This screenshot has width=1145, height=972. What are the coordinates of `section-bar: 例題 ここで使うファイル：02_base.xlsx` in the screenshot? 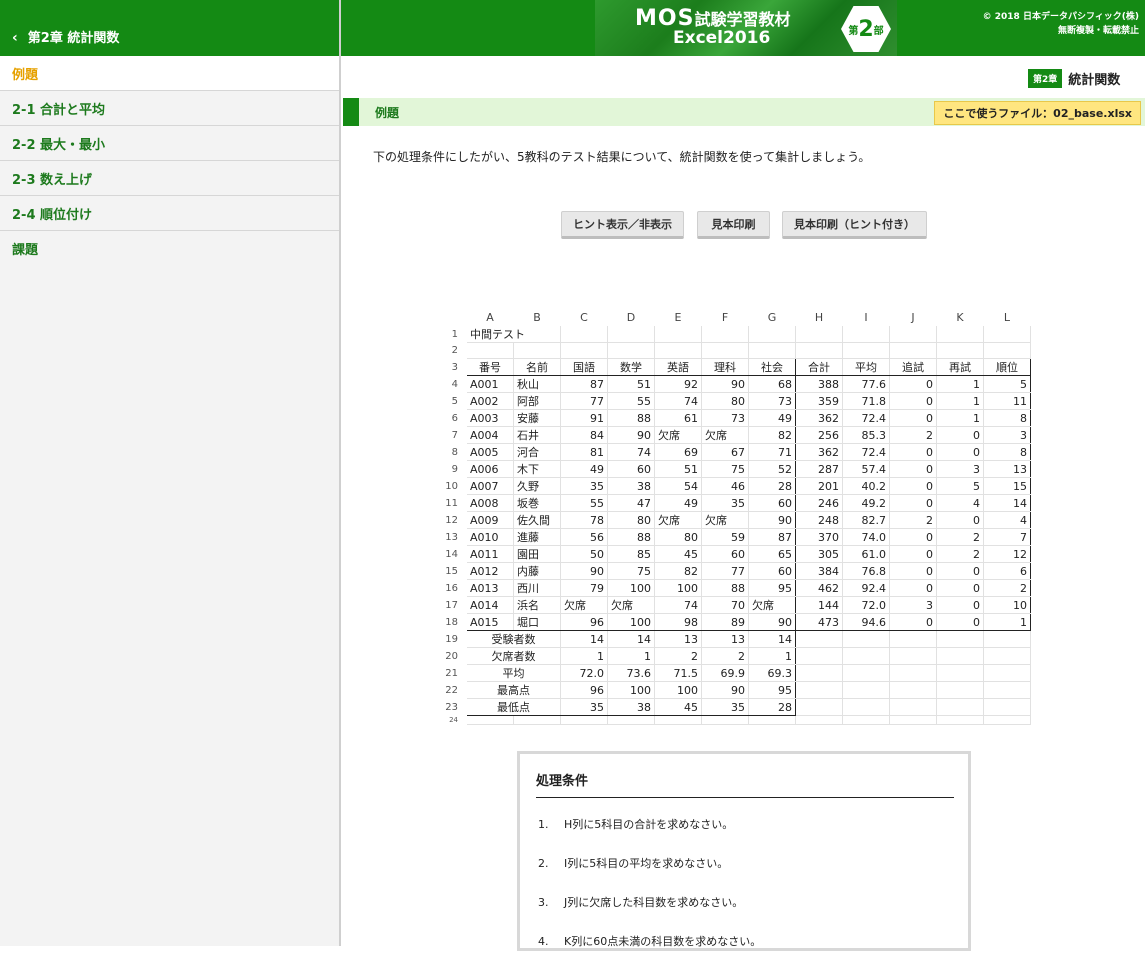 It's located at (744, 112).